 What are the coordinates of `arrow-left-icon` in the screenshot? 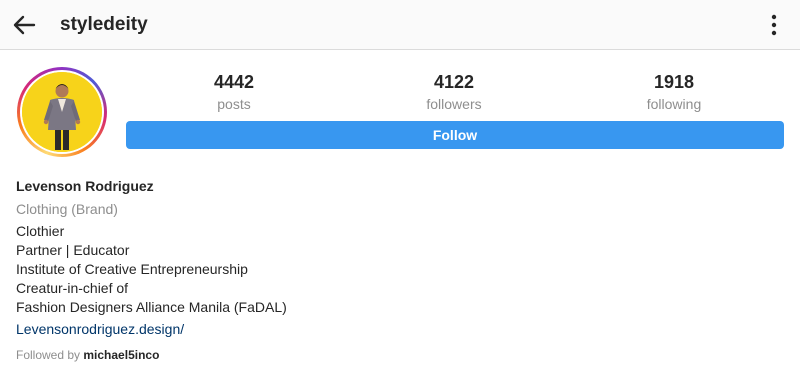 It's located at (24, 25).